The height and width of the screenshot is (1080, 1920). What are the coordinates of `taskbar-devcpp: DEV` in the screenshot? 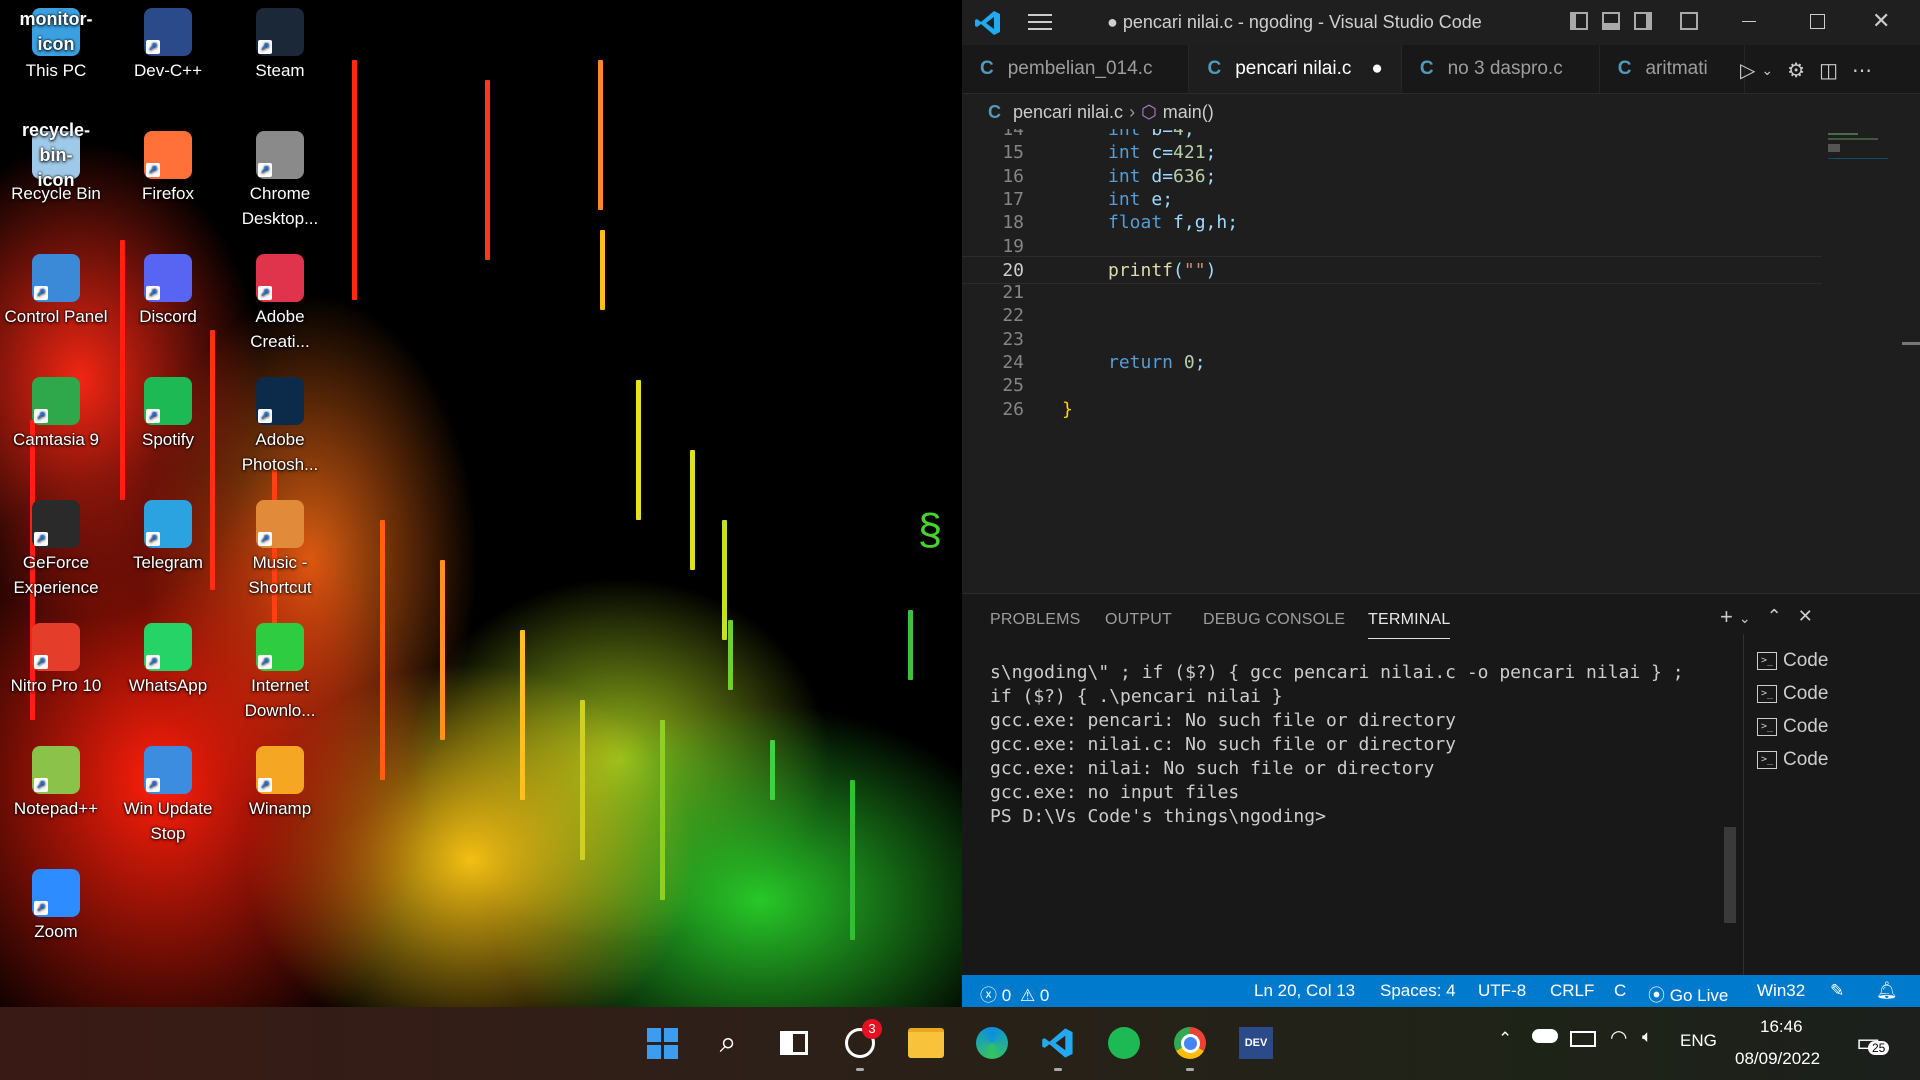 It's located at (1256, 1043).